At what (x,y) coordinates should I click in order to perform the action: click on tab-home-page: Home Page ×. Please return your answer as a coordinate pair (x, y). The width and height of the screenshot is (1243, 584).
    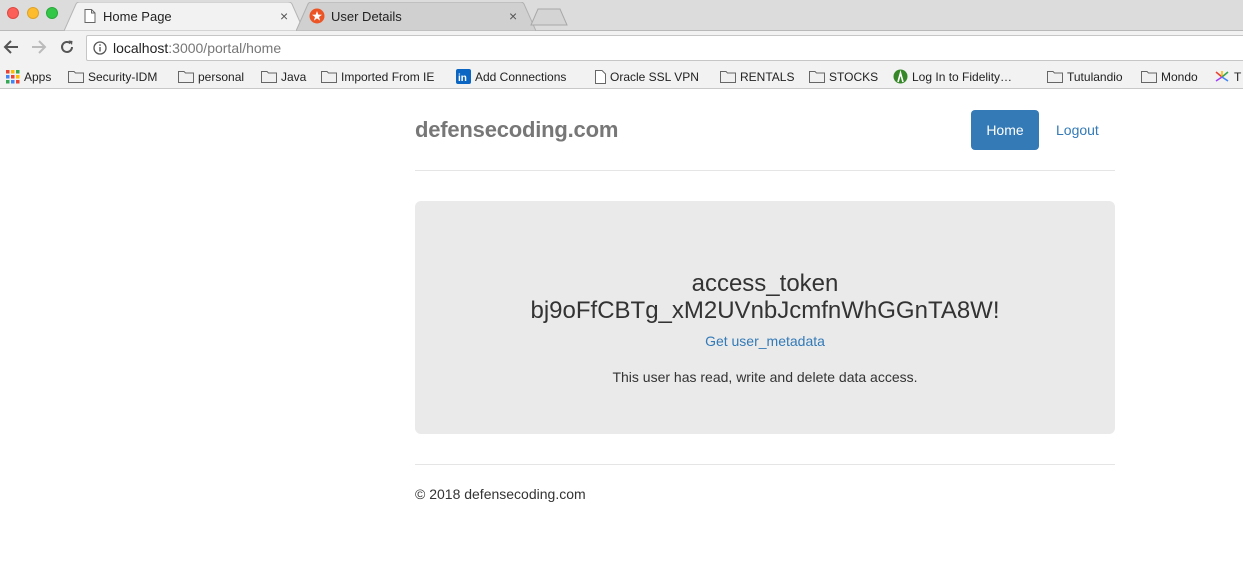
    Looking at the image, I should click on (184, 16).